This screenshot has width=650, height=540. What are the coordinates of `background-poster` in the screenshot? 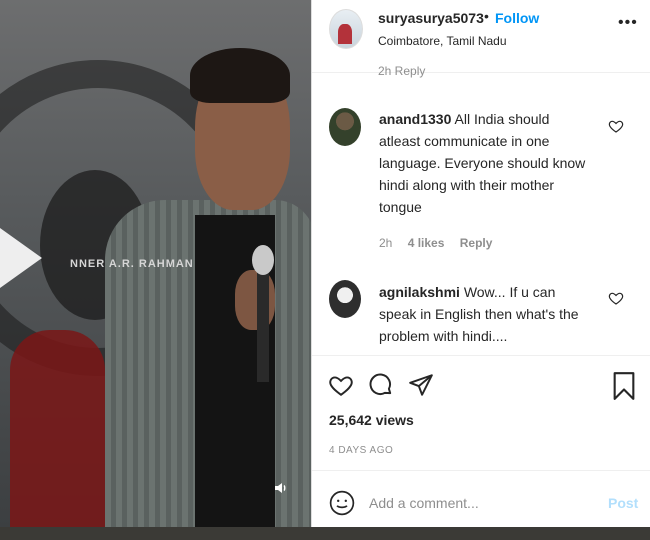 It's located at (57, 428).